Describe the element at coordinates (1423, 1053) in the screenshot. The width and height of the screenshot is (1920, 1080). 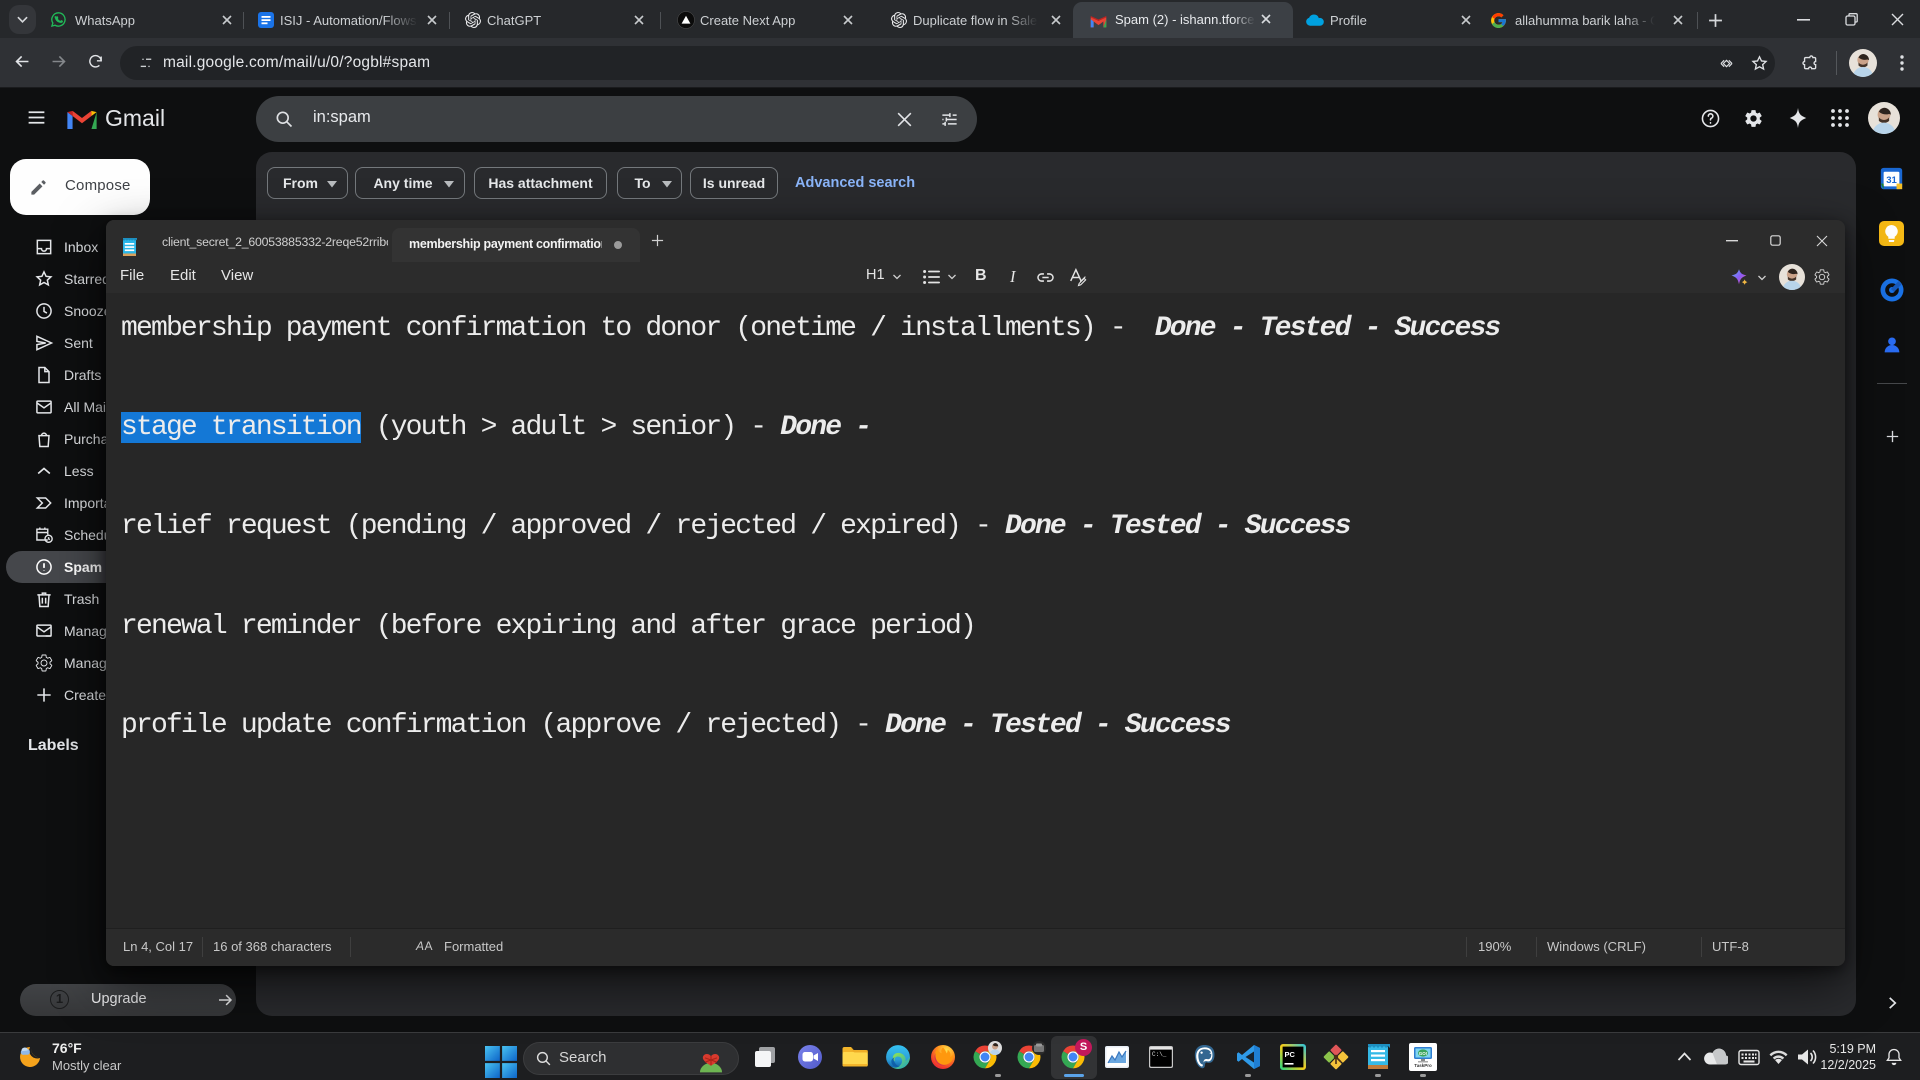
I see `svg-text: GO!` at that location.